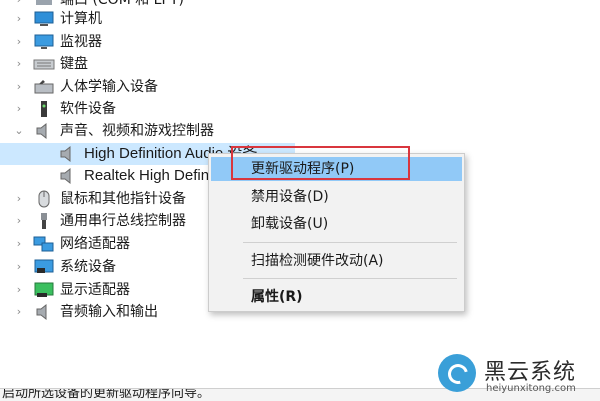 This screenshot has height=401, width=600. What do you see at coordinates (44, 18) in the screenshot?
I see `computer-icon` at bounding box center [44, 18].